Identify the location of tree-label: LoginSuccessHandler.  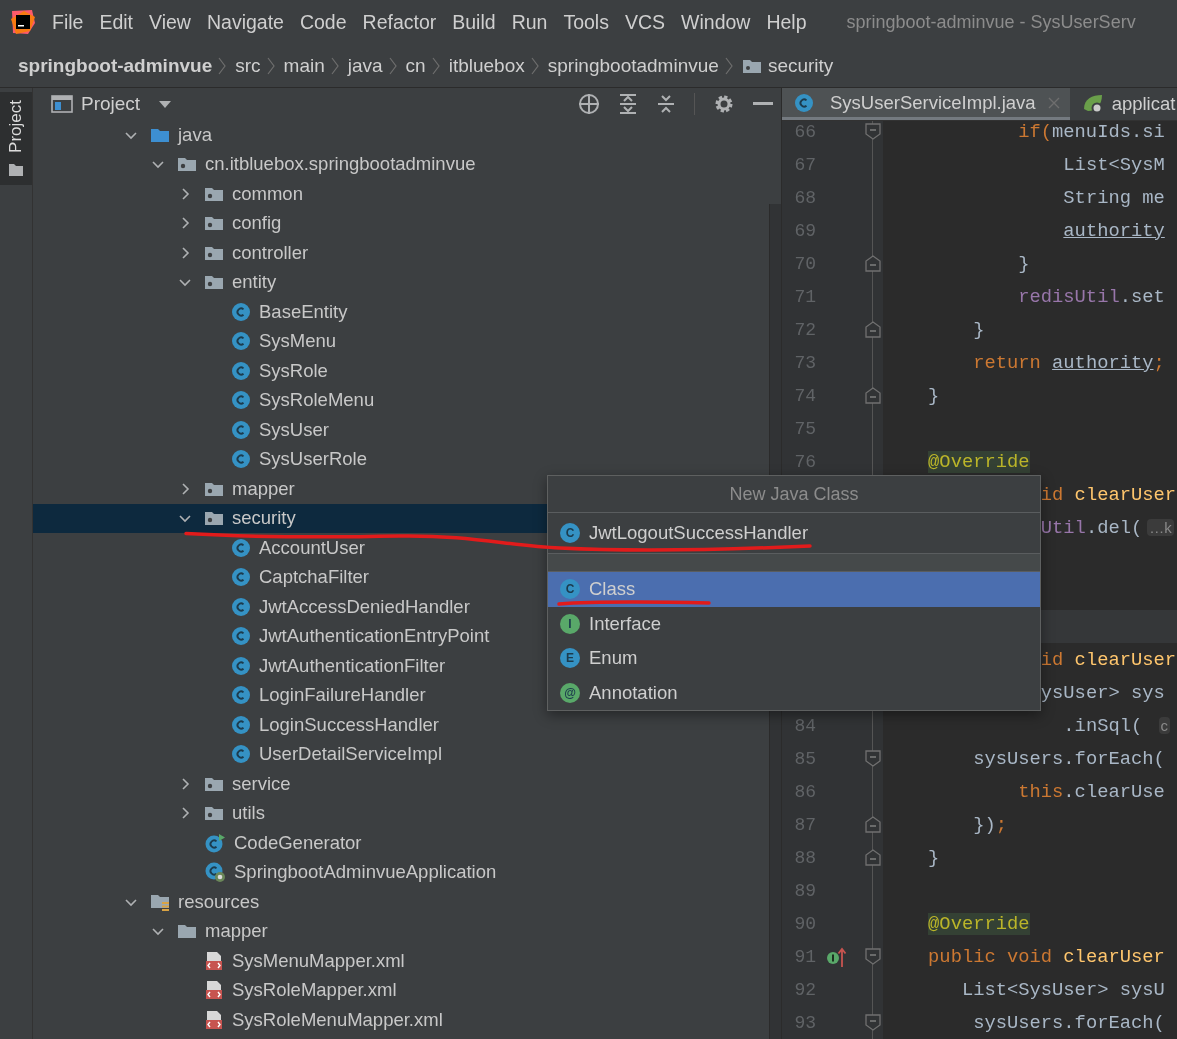
(349, 724).